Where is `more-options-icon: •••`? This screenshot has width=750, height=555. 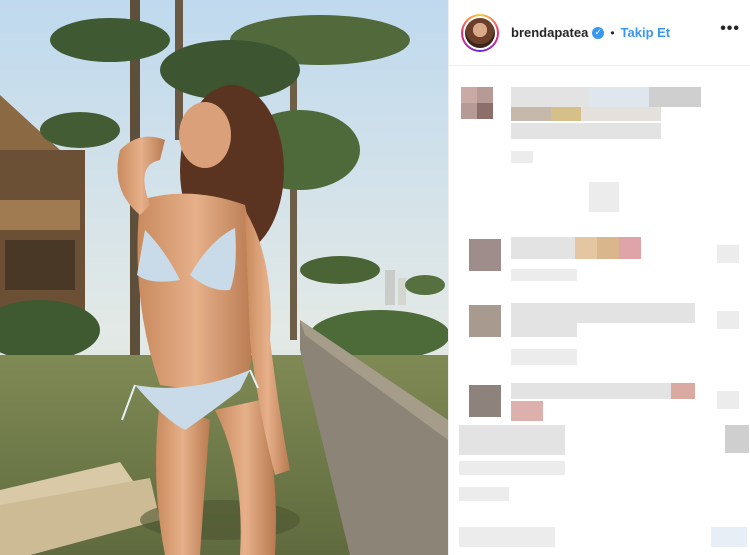
more-options-icon: ••• is located at coordinates (730, 29).